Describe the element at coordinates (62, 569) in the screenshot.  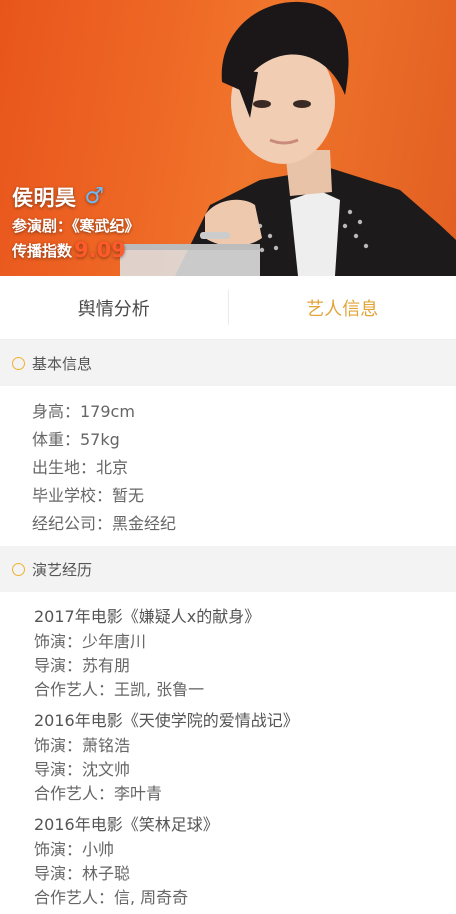
I see `section-title-career: 演艺经历` at that location.